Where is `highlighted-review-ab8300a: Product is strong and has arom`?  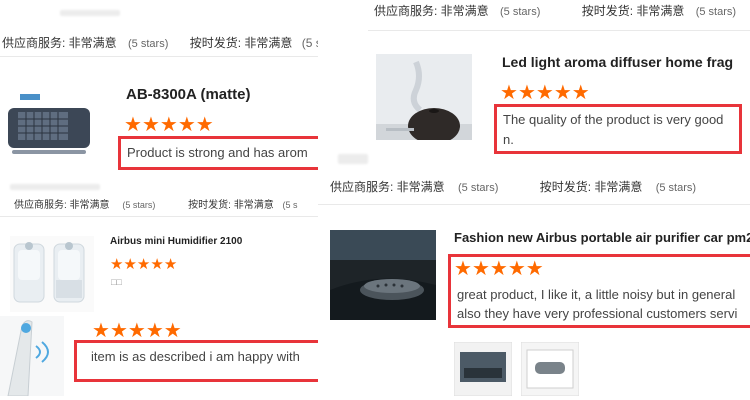 highlighted-review-ab8300a: Product is strong and has arom is located at coordinates (218, 153).